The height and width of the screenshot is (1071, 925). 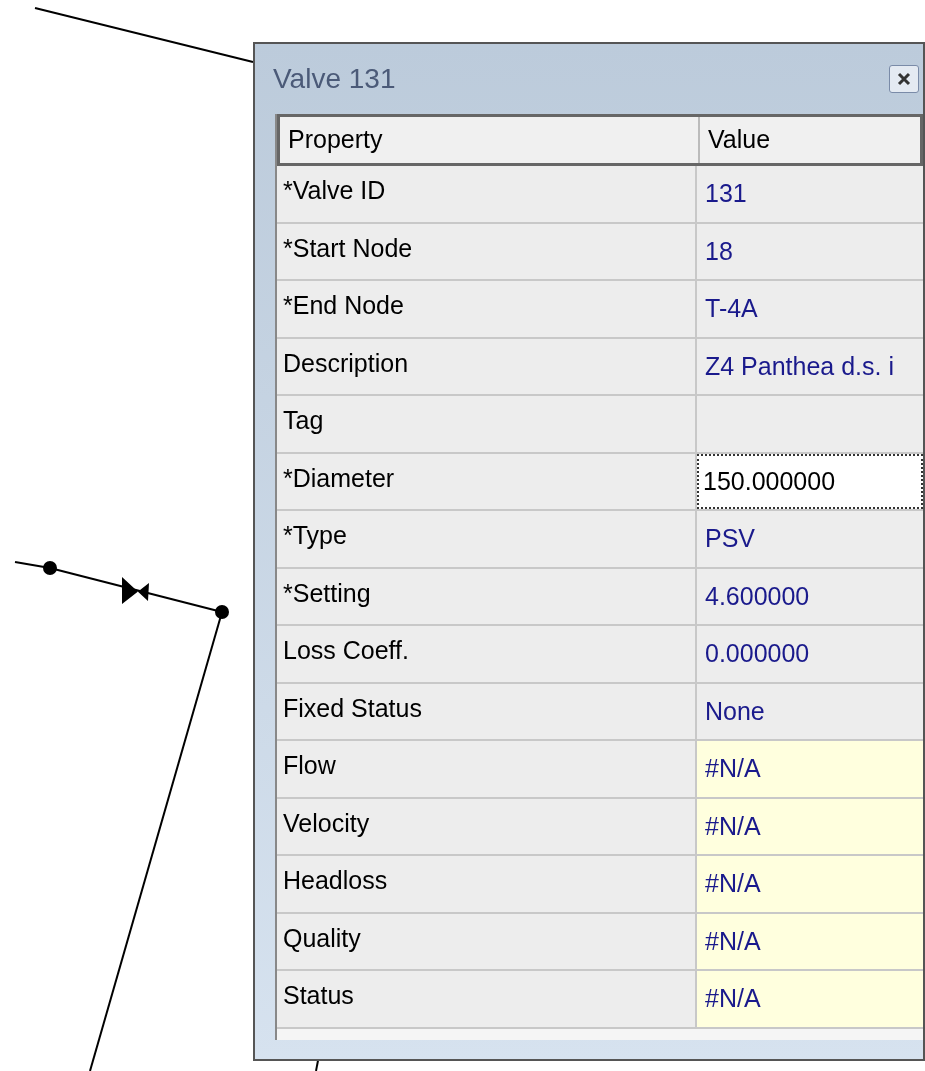 I want to click on value-cell: 0.000000, so click(x=810, y=654).